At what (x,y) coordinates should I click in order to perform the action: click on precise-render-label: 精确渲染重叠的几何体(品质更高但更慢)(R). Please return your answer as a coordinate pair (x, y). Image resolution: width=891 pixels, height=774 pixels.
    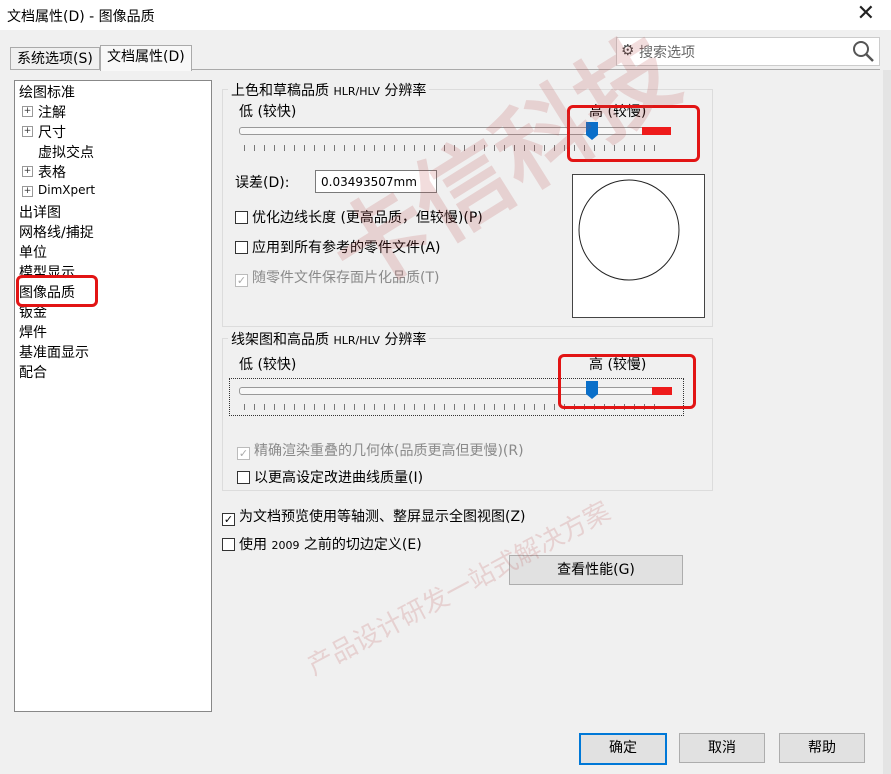
    Looking at the image, I should click on (389, 451).